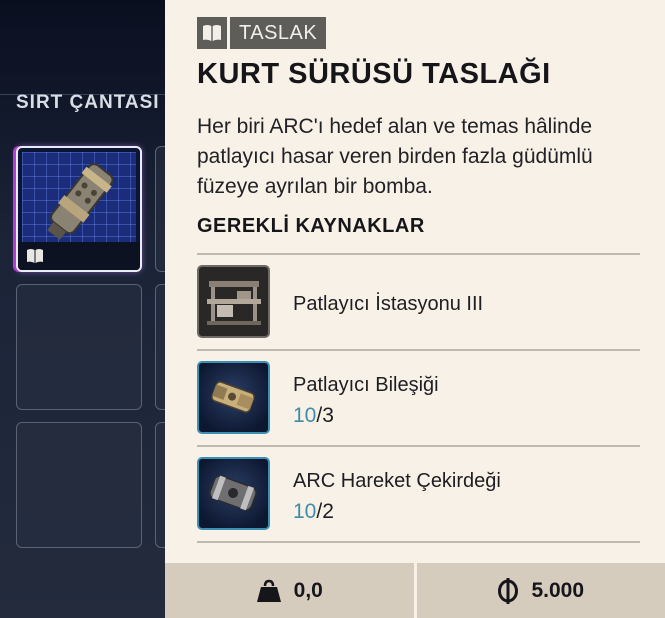 The image size is (665, 618). I want to click on requirement-row: Patlayıcı İstasyonu III, so click(418, 301).